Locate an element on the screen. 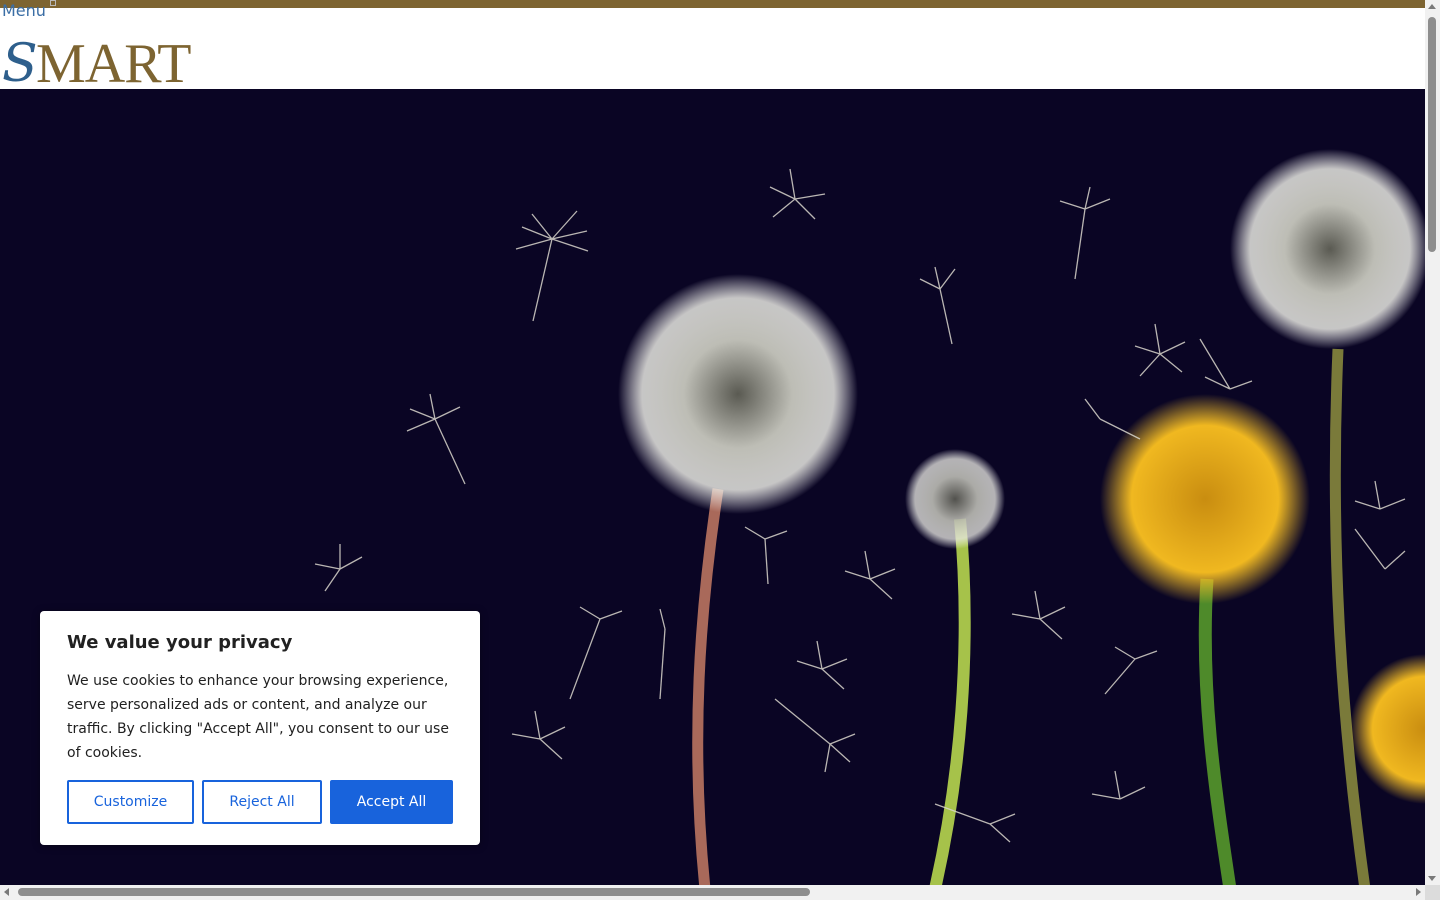 The image size is (1440, 900). menu-link: Menu is located at coordinates (29, 11).